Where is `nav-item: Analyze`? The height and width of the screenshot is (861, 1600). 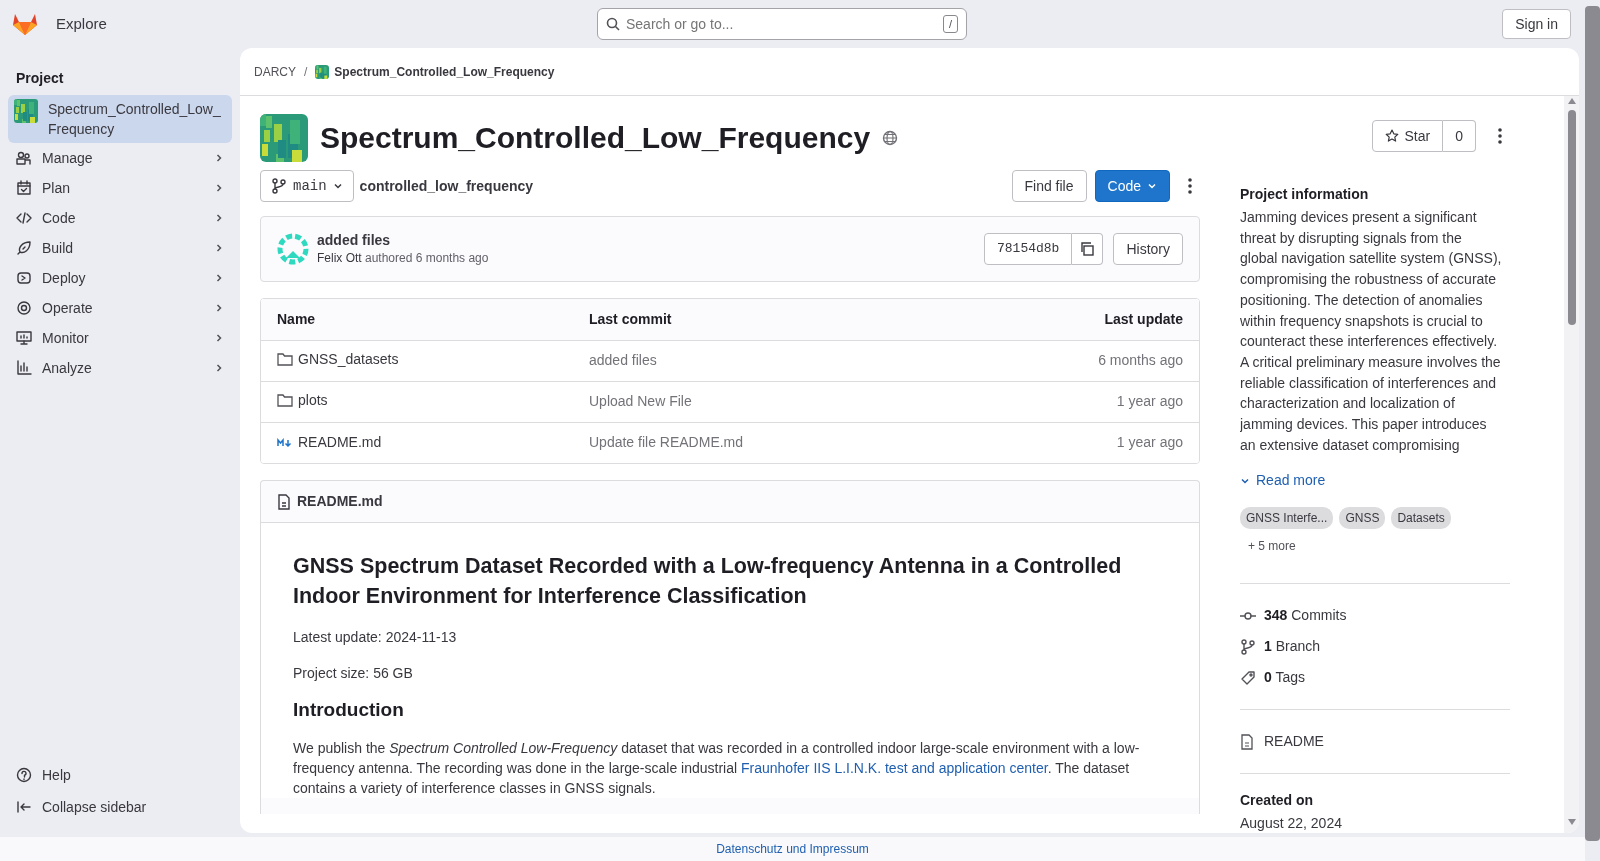
nav-item: Analyze is located at coordinates (120, 368).